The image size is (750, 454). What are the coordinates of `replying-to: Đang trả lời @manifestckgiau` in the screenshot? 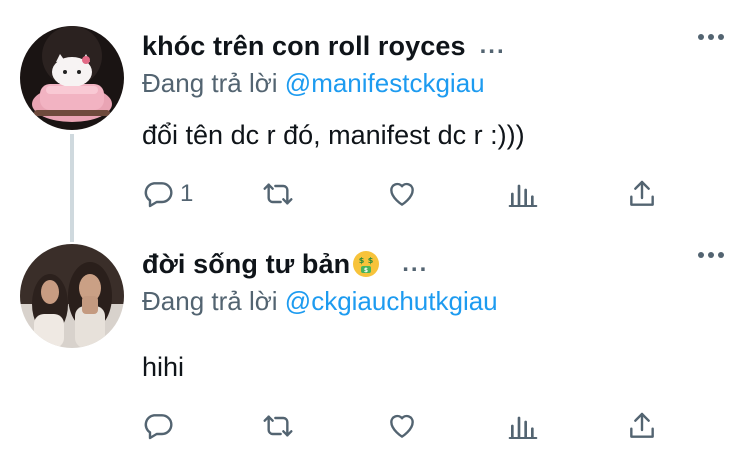 It's located at (313, 83).